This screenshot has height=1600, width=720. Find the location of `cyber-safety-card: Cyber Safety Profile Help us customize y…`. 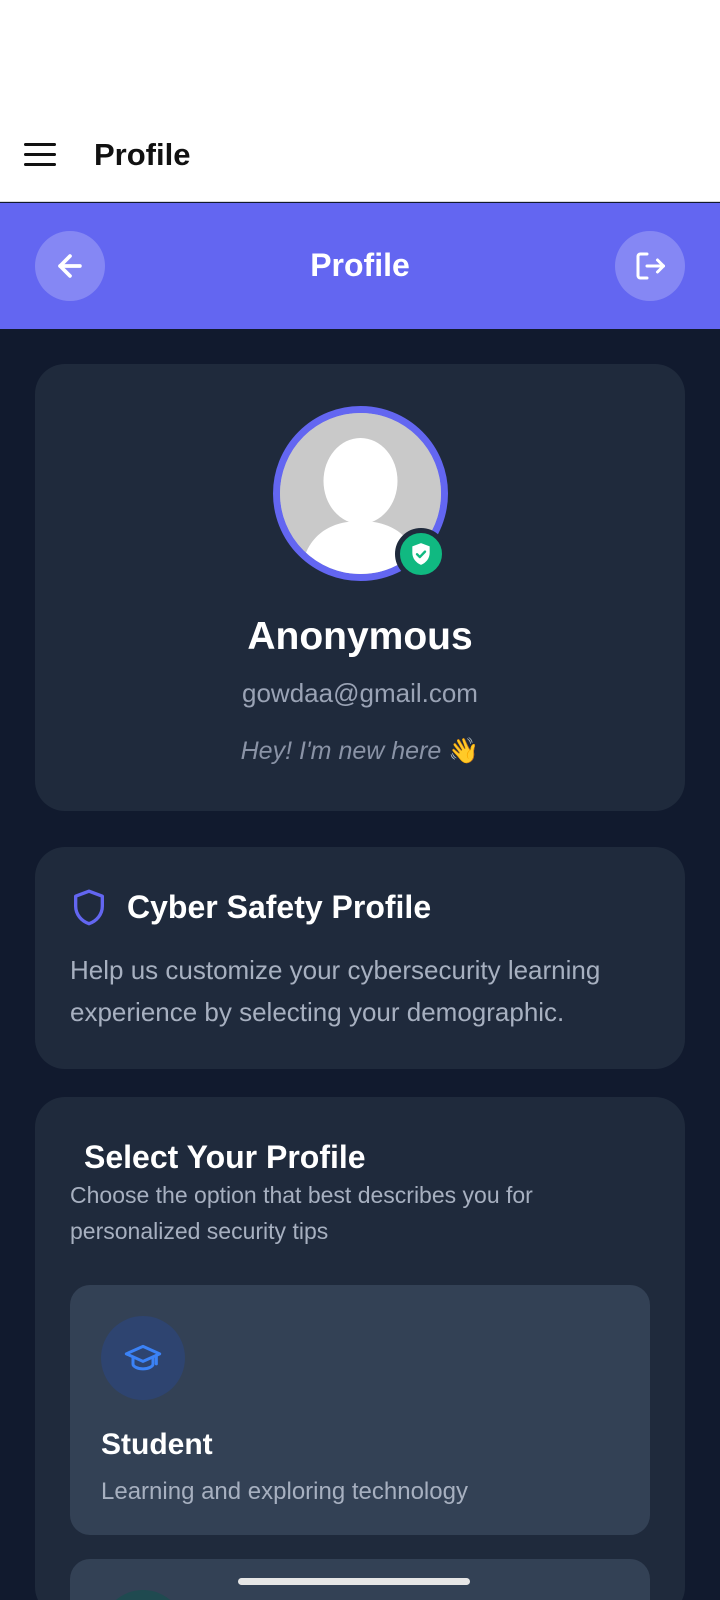

cyber-safety-card: Cyber Safety Profile Help us customize y… is located at coordinates (360, 958).